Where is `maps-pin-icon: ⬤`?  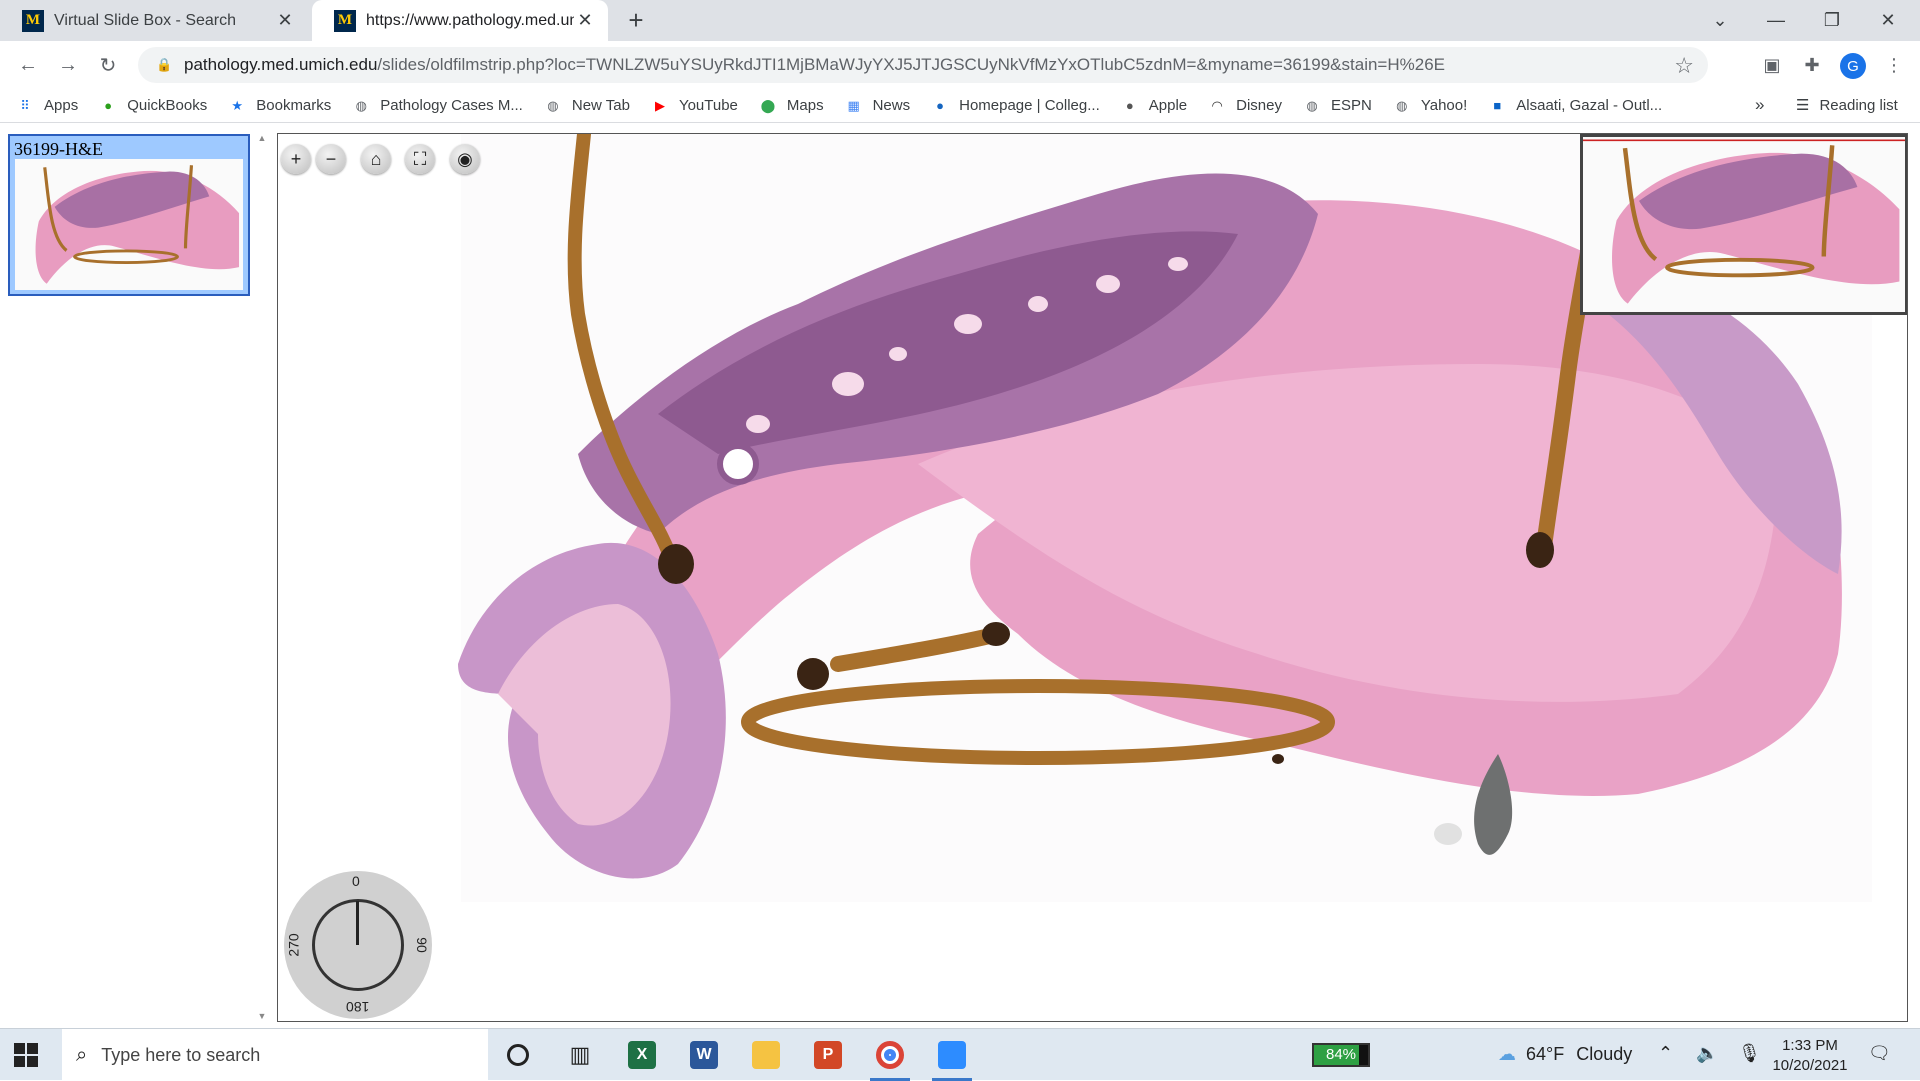
maps-pin-icon: ⬤ is located at coordinates (768, 105).